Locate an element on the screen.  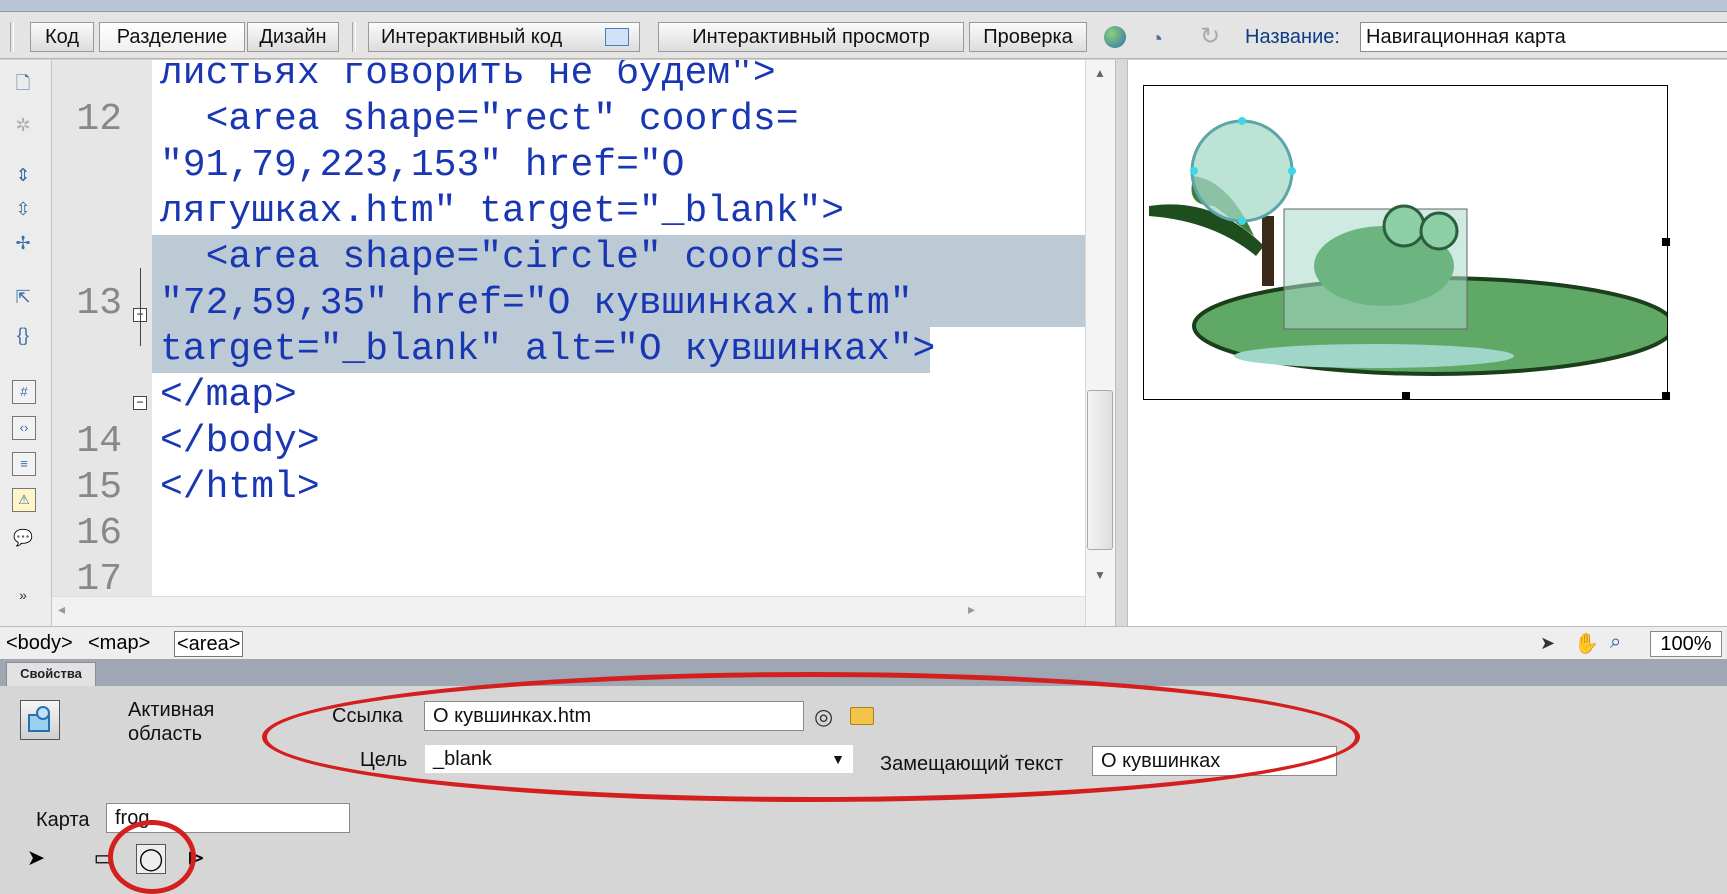
highlight-invalid-code-icon: ‹› is located at coordinates (24, 428).